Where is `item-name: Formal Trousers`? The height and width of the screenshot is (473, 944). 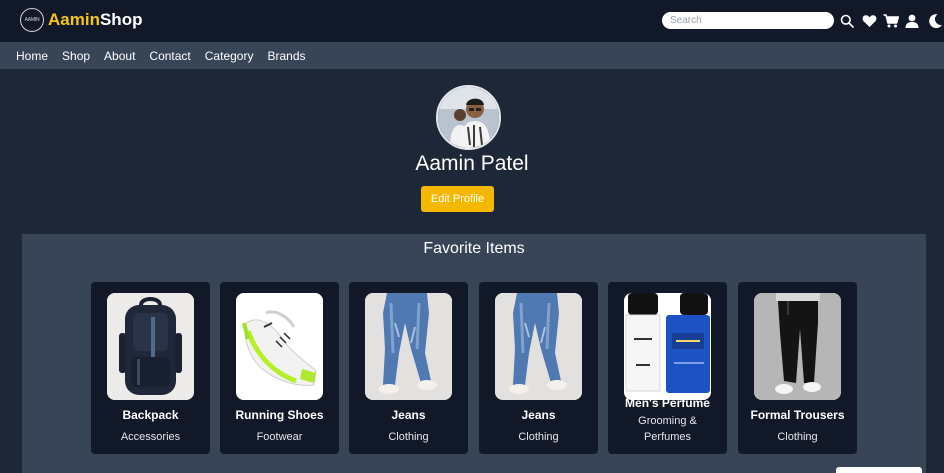
item-name: Formal Trousers is located at coordinates (797, 415).